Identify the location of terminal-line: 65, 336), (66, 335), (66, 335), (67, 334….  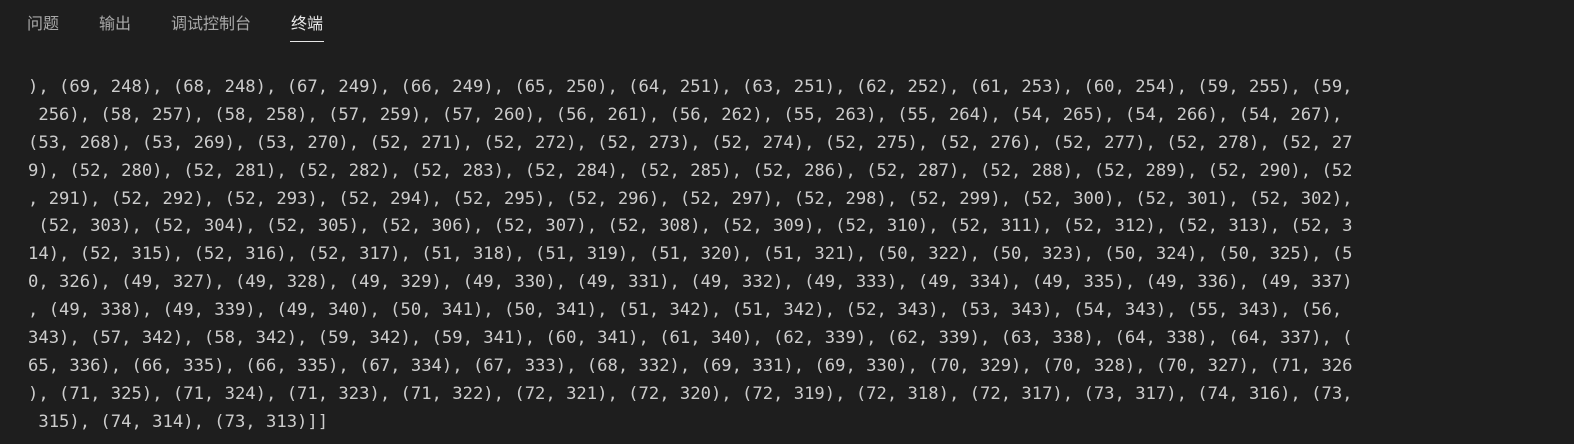
(690, 365).